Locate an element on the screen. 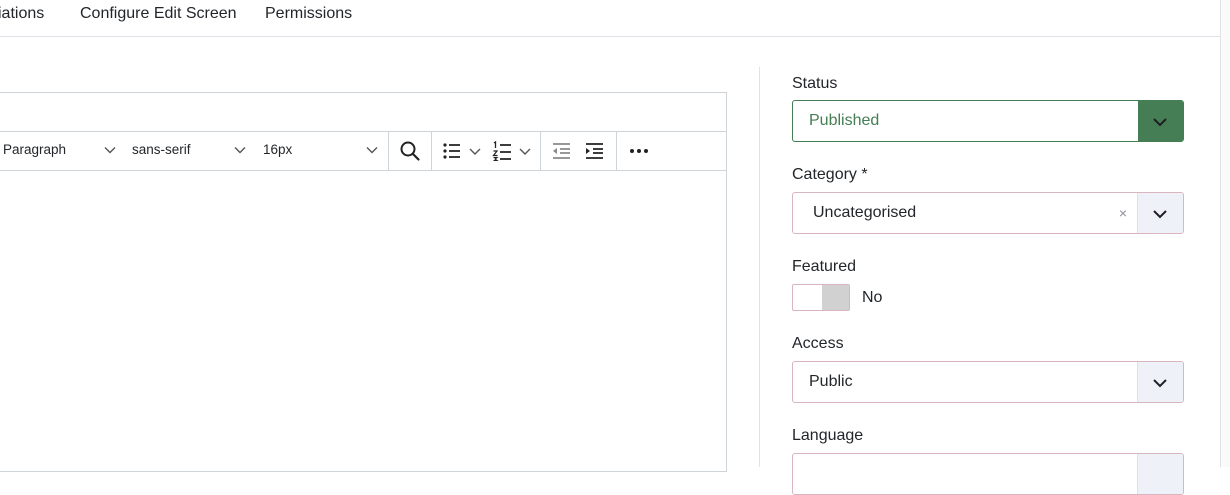  bullet-list-icon is located at coordinates (462, 151).